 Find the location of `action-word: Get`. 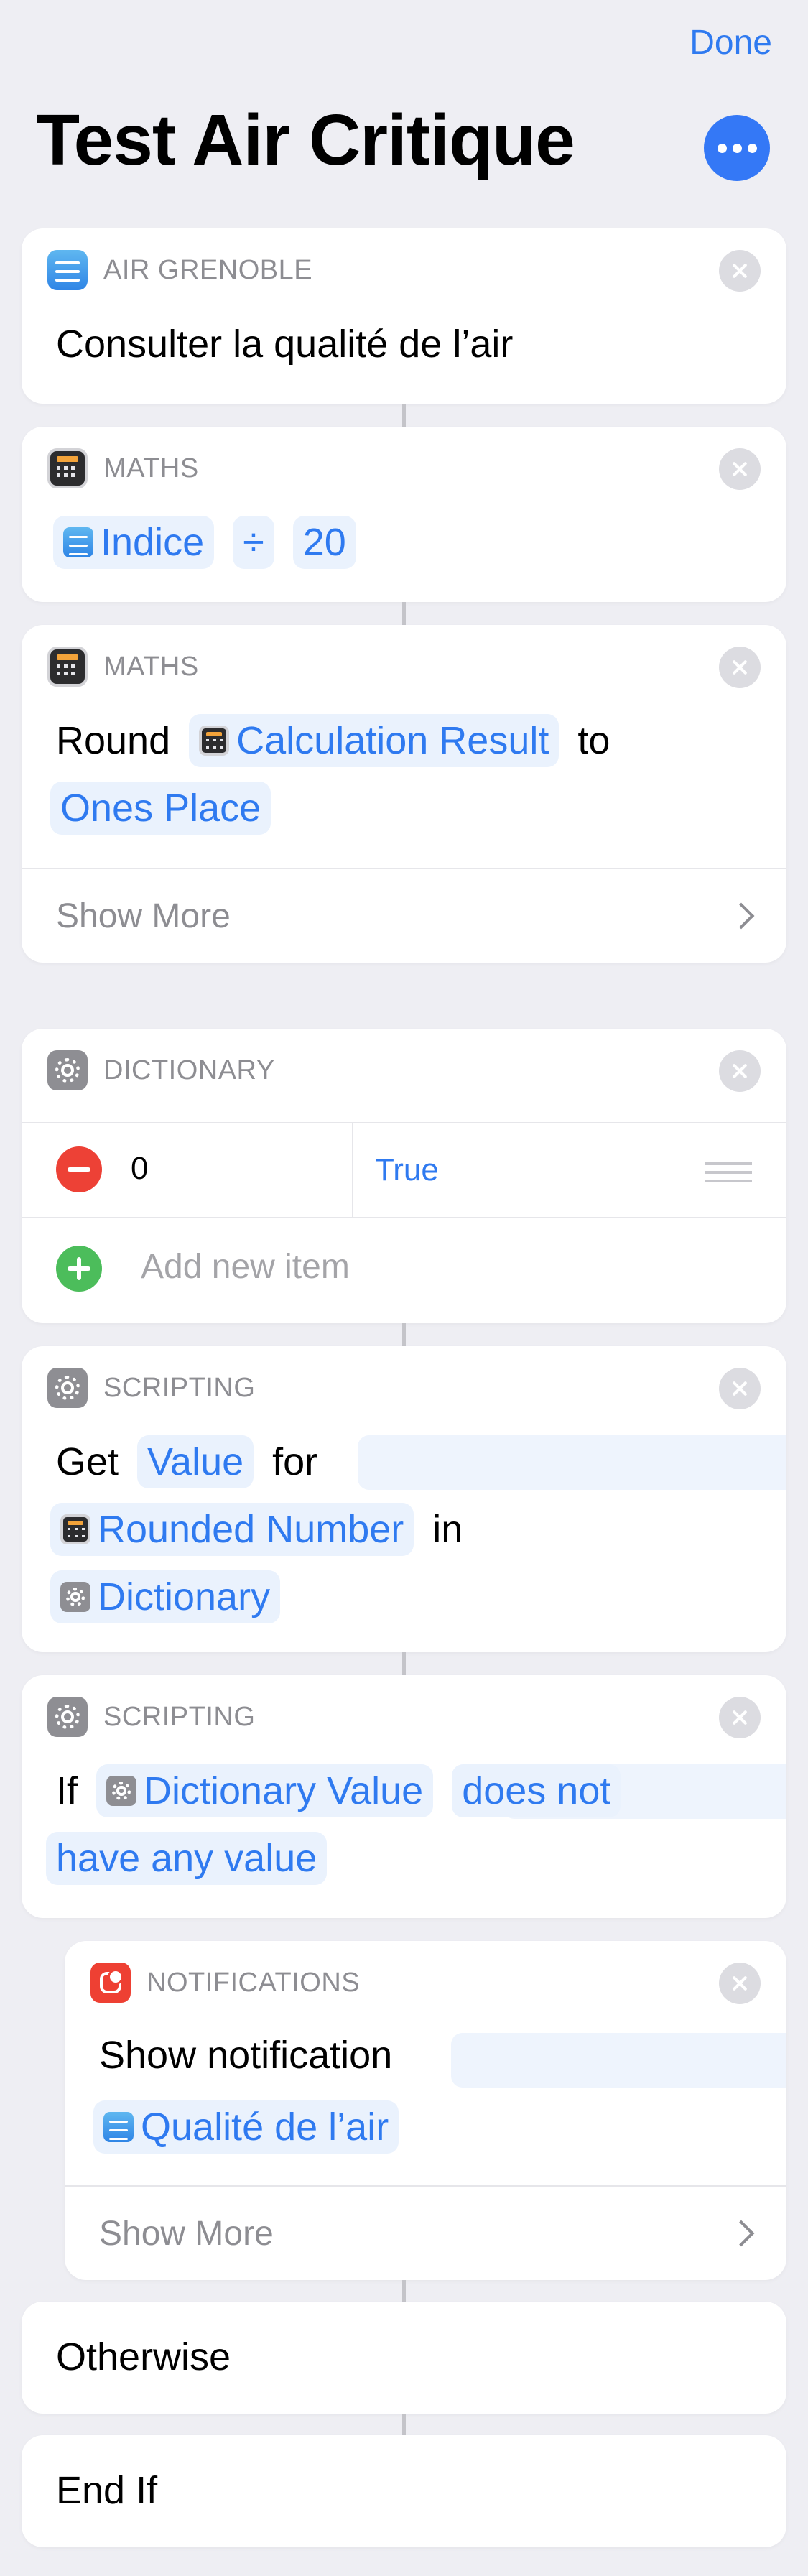

action-word: Get is located at coordinates (87, 1461).